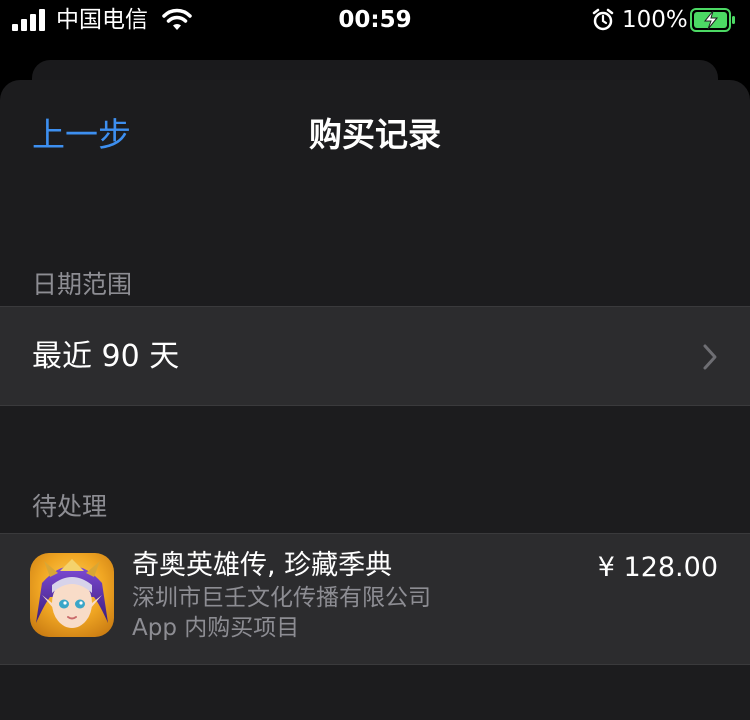 Image resolution: width=750 pixels, height=720 pixels. Describe the element at coordinates (712, 20) in the screenshot. I see `battery-charging-icon` at that location.